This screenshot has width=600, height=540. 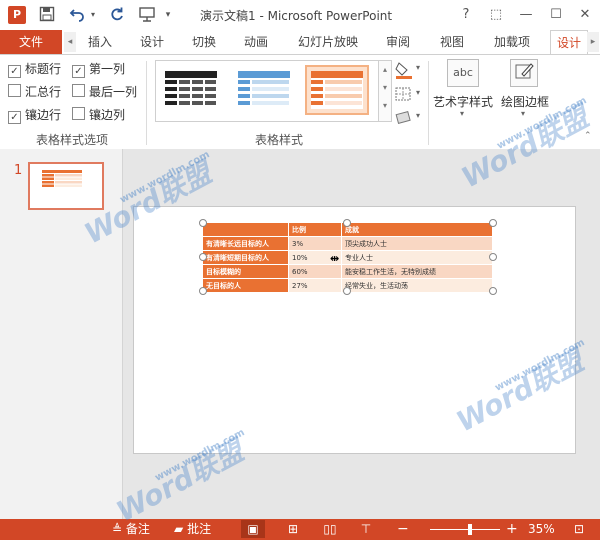 What do you see at coordinates (523, 113) in the screenshot?
I see `draw-borders-dropdown-icon: ▾` at bounding box center [523, 113].